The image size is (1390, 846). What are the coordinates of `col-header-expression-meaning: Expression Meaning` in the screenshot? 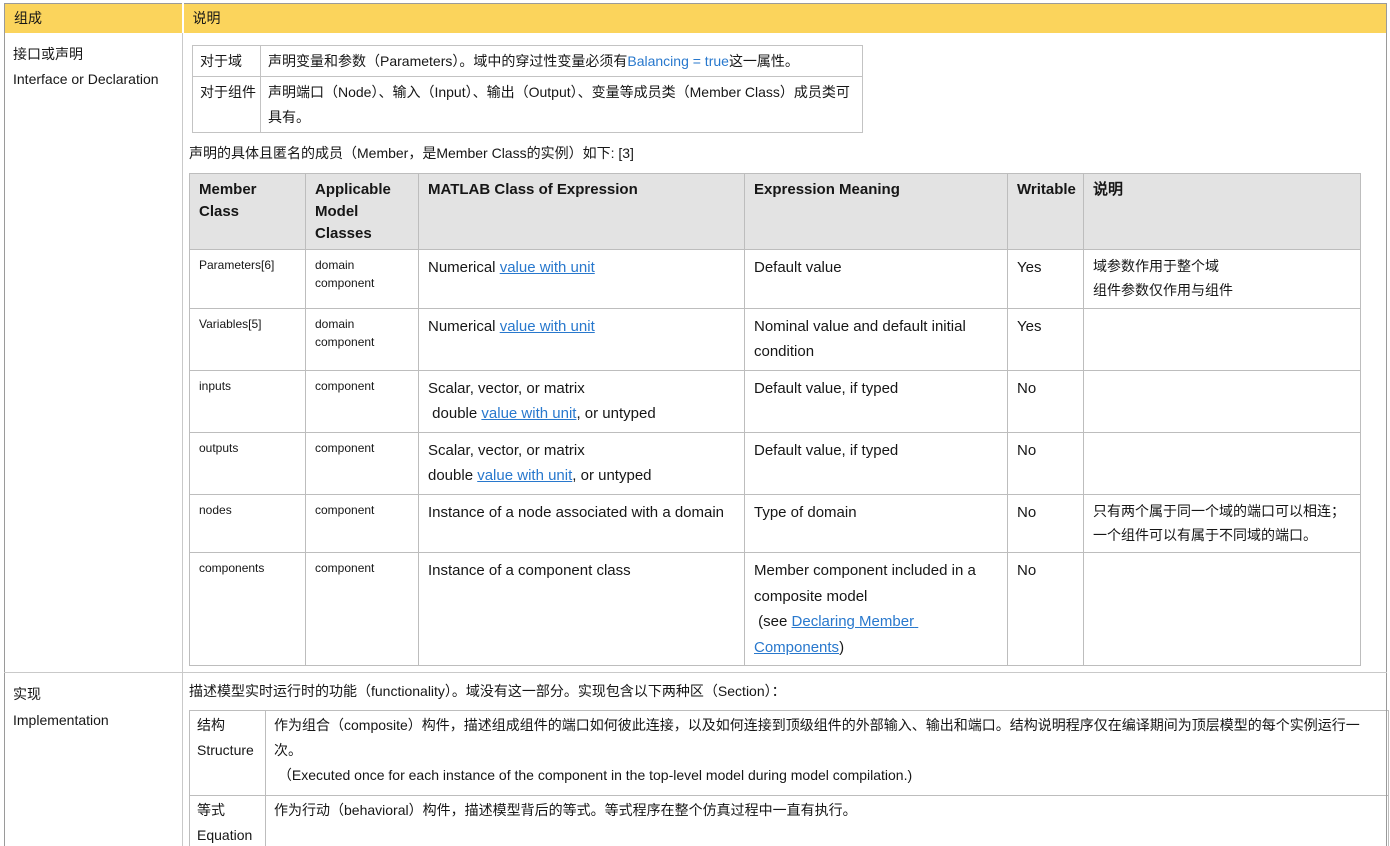 It's located at (876, 211).